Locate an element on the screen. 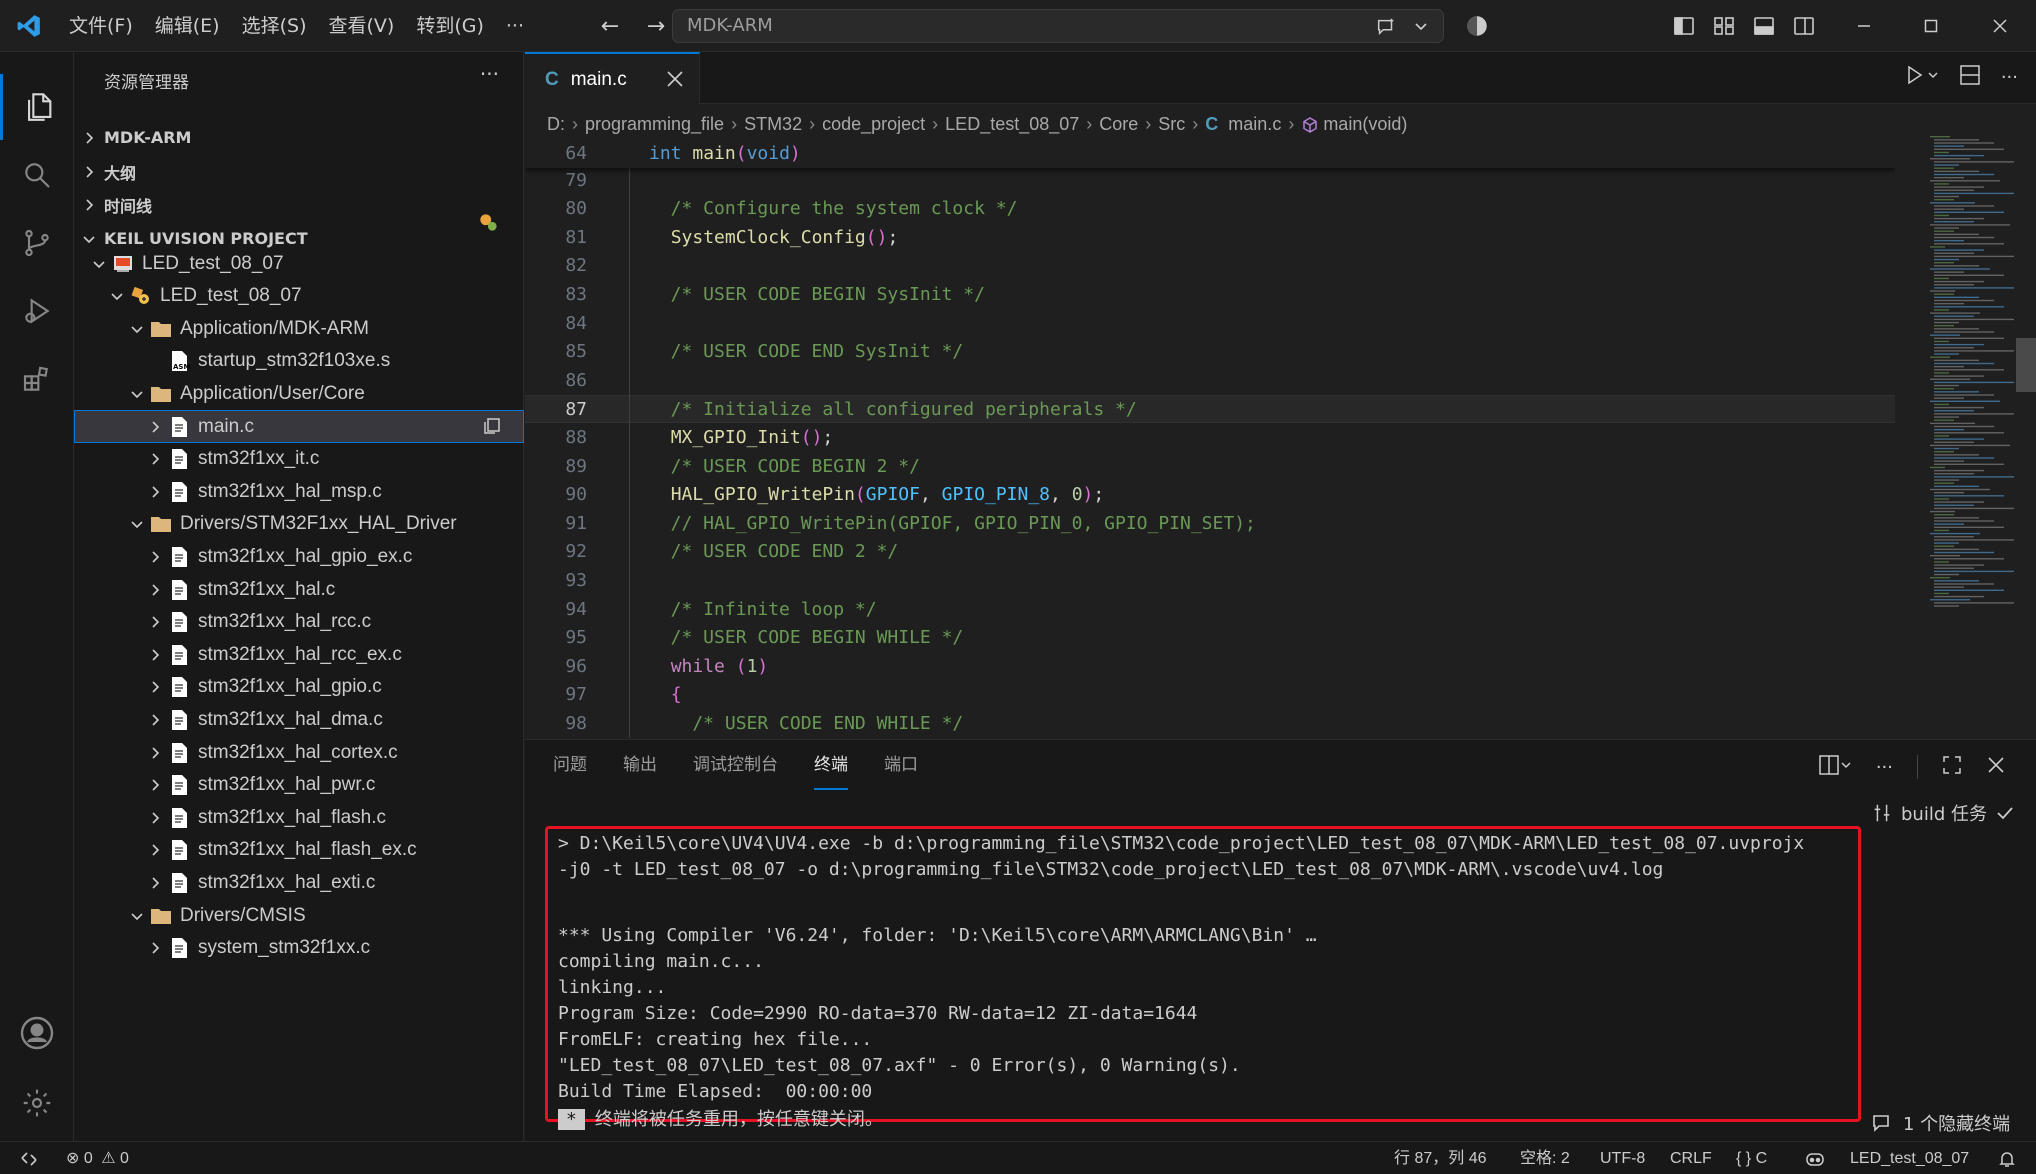  run-debug-icon is located at coordinates (37, 311).